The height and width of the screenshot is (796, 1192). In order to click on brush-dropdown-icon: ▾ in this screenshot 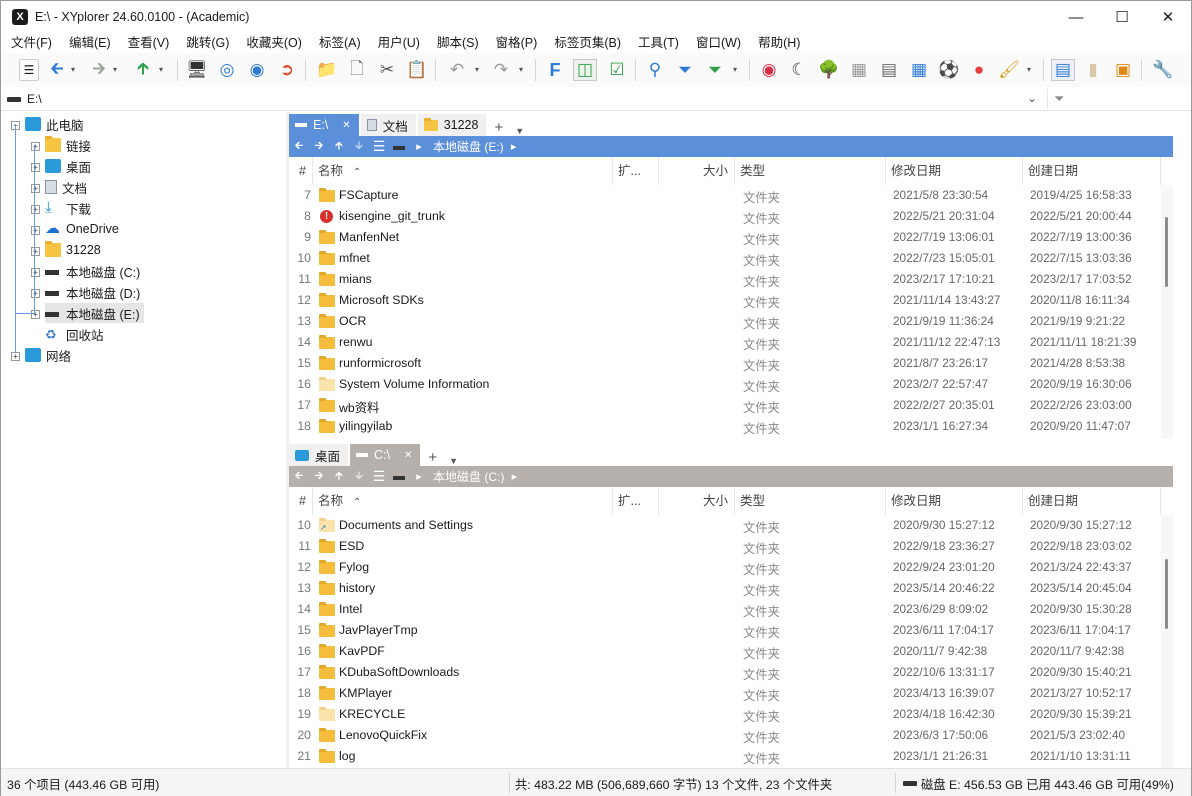, I will do `click(1029, 69)`.